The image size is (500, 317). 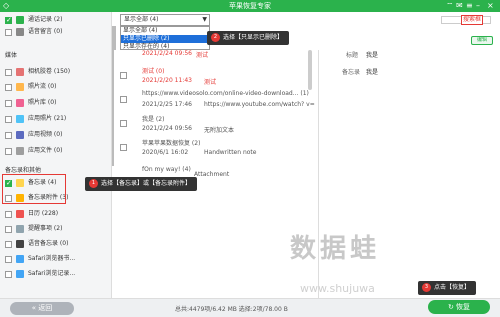 What do you see at coordinates (11, 55) in the screenshot?
I see `section-media-header: 媒体` at bounding box center [11, 55].